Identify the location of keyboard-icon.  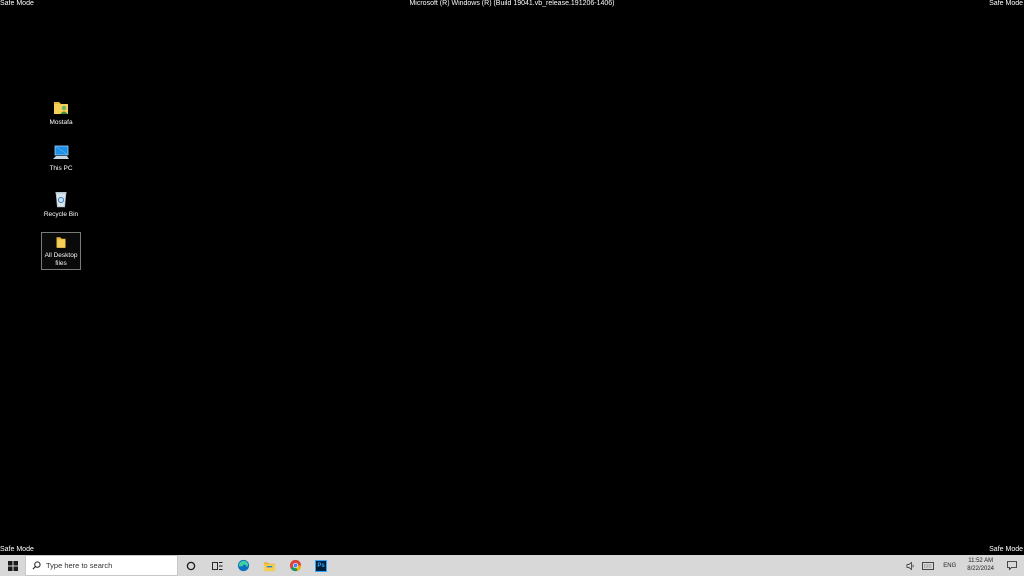
(928, 565).